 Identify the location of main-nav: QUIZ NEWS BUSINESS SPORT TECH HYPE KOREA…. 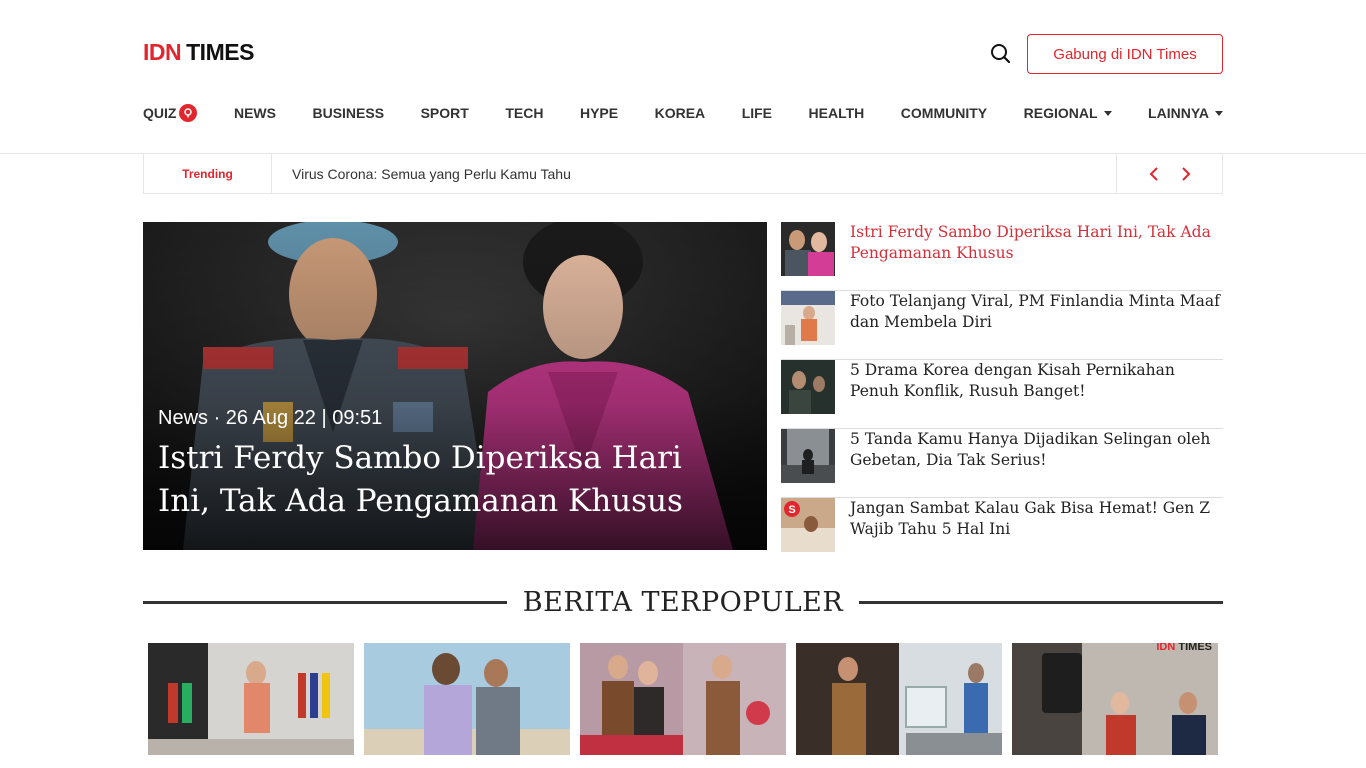
(683, 113).